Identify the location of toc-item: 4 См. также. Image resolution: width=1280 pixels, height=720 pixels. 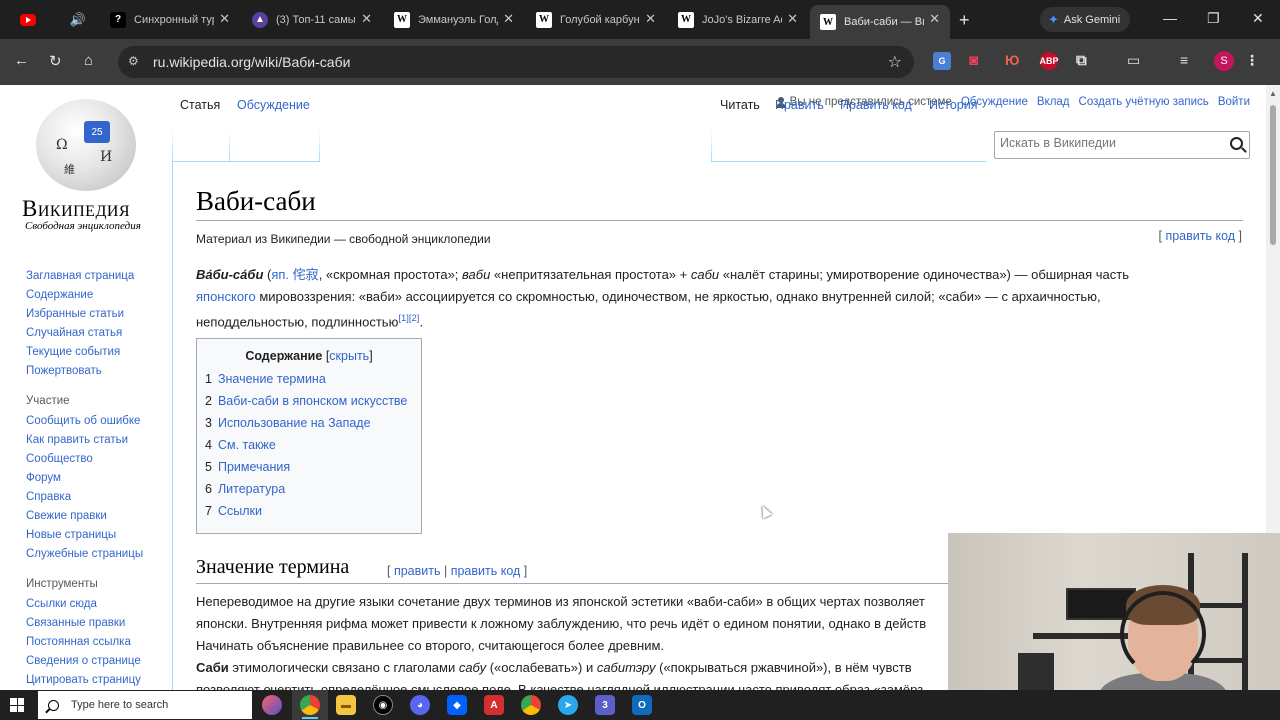
(309, 445).